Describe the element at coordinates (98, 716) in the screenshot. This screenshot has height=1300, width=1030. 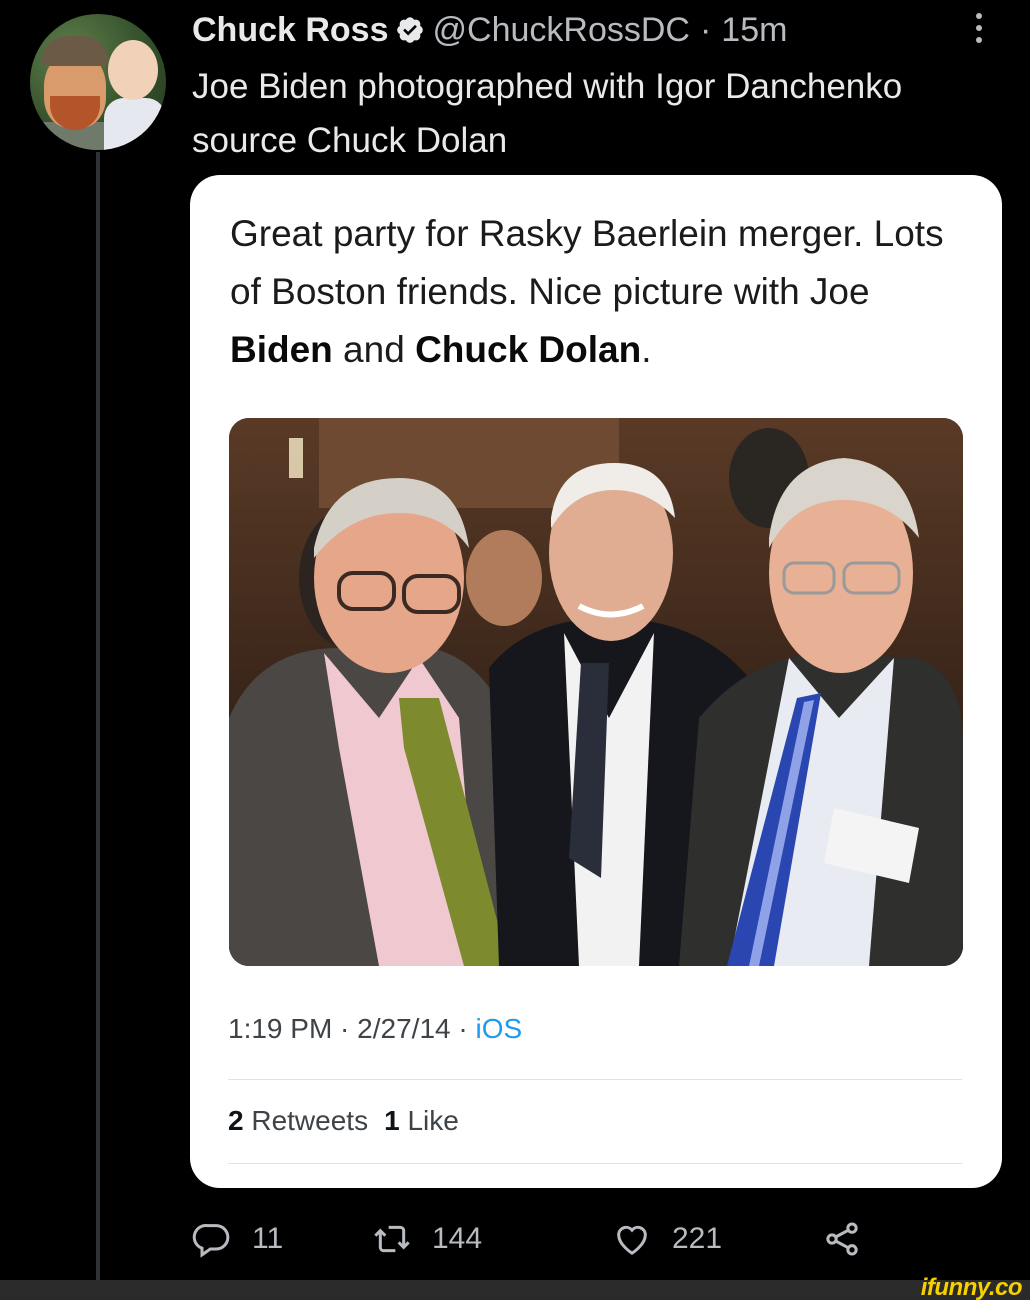
I see `thread-line` at that location.